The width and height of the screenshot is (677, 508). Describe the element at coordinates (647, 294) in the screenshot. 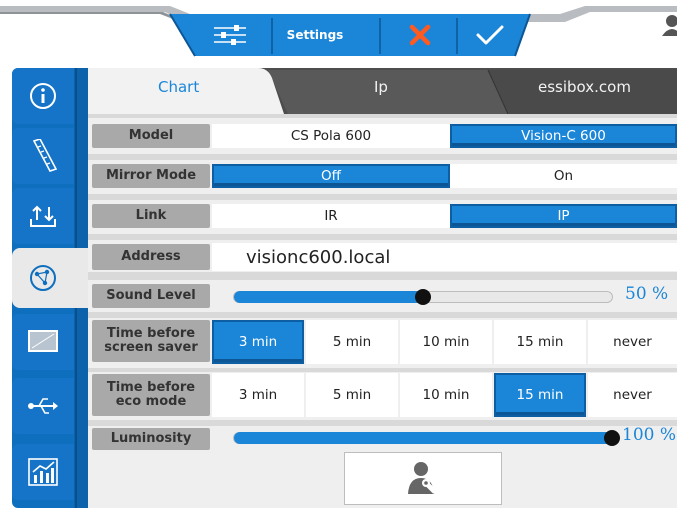

I see `sound-level-value: 50 %` at that location.